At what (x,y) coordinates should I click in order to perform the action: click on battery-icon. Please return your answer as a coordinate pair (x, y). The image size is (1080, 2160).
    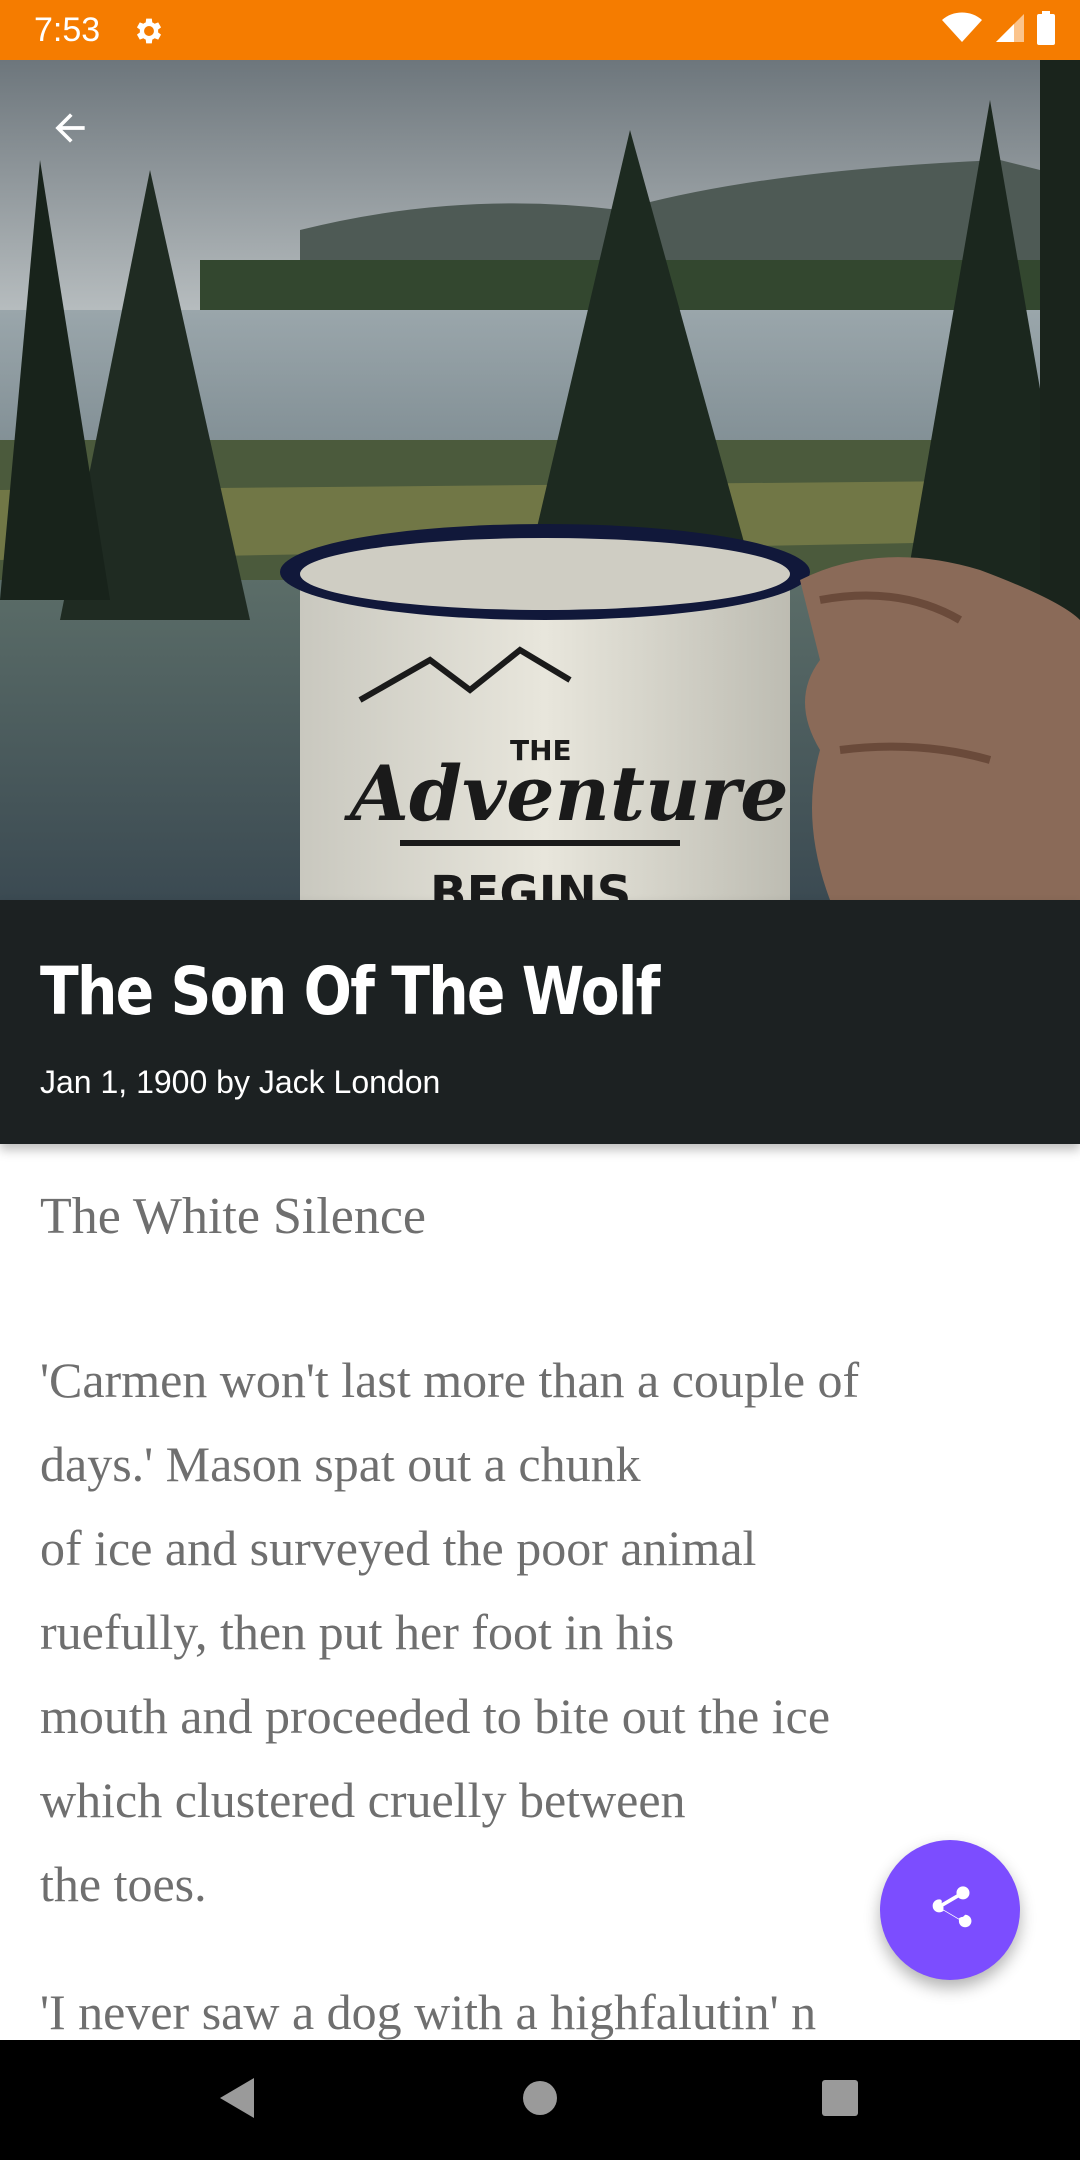
    Looking at the image, I should click on (1046, 30).